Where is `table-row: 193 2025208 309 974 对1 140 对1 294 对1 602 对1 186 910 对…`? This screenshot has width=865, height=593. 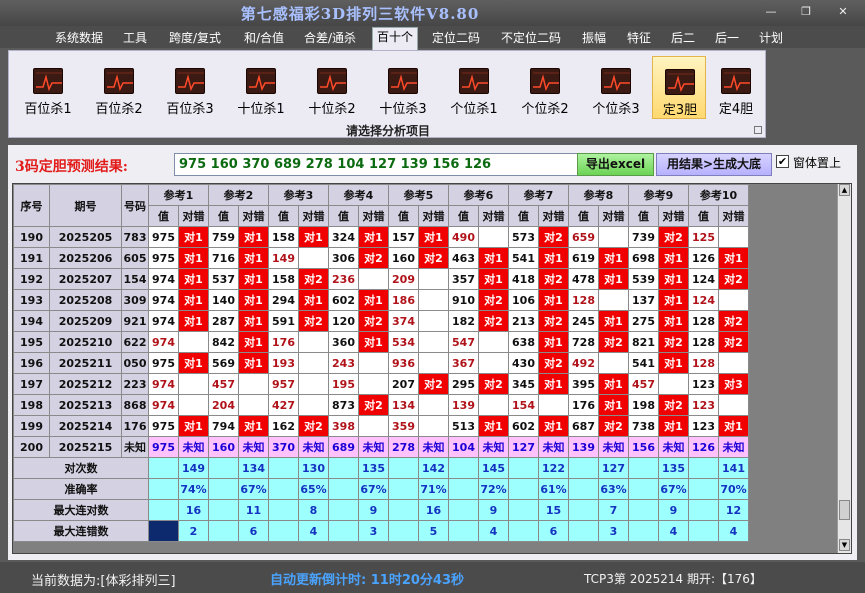 table-row: 193 2025208 309 974 对1 140 对1 294 对1 602 对1 186 910 对… is located at coordinates (381, 300).